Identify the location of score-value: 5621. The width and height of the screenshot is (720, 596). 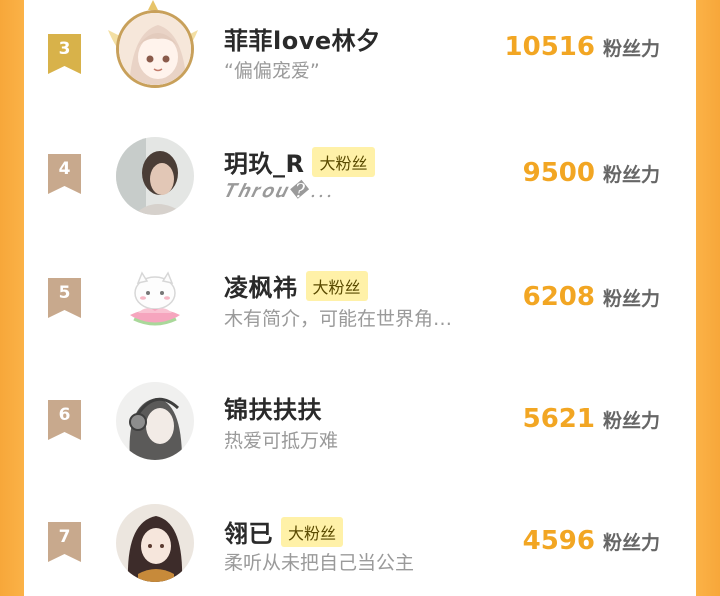
(558, 419).